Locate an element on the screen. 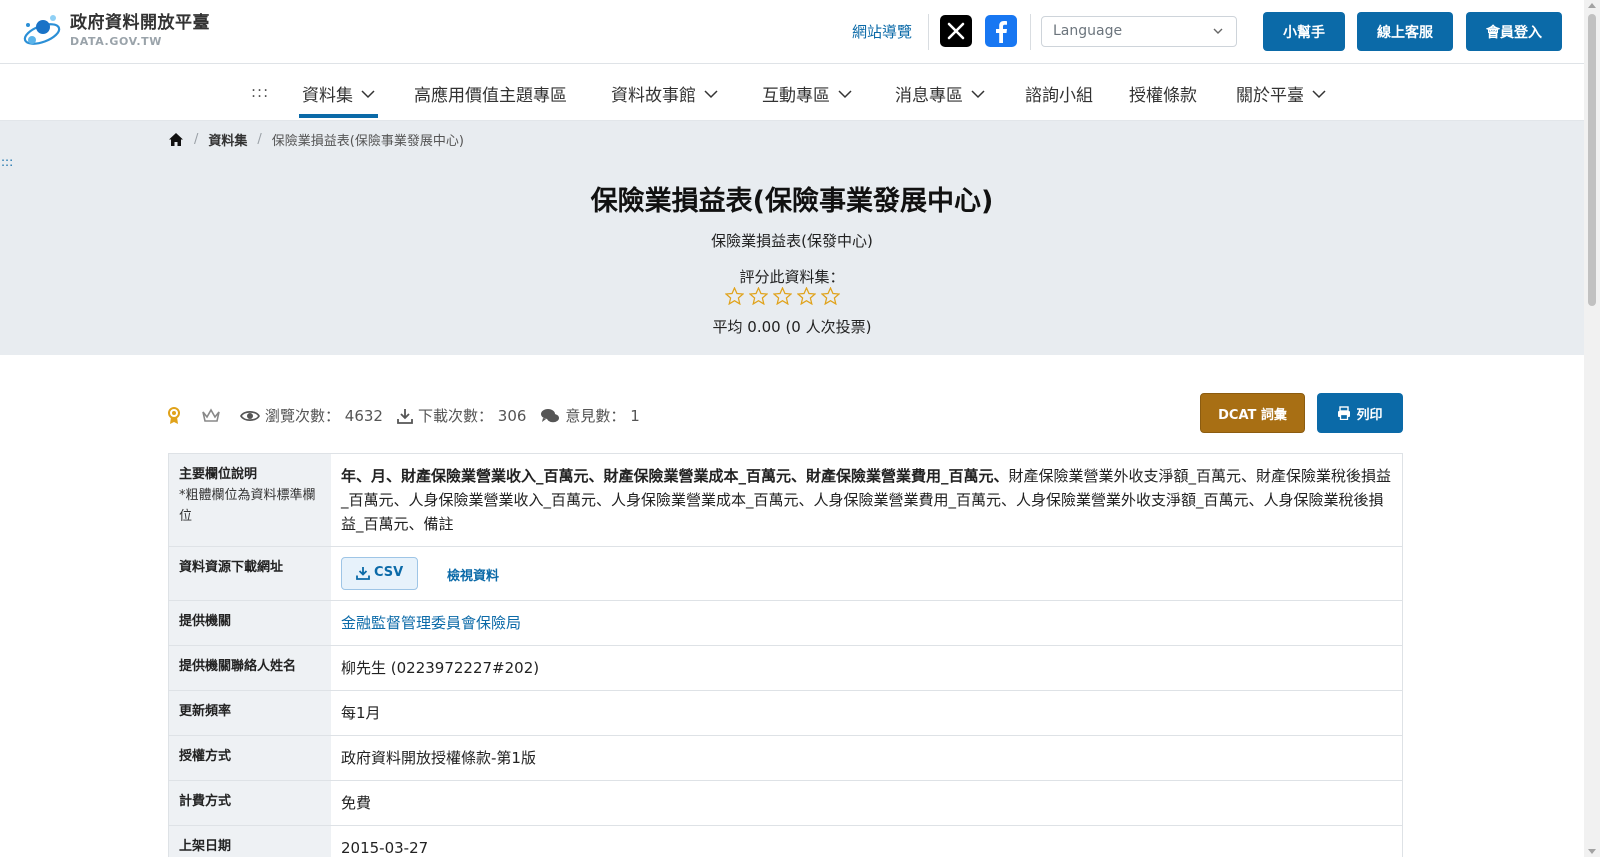 The height and width of the screenshot is (857, 1600). nav-item-label: 授權條款 is located at coordinates (1163, 96).